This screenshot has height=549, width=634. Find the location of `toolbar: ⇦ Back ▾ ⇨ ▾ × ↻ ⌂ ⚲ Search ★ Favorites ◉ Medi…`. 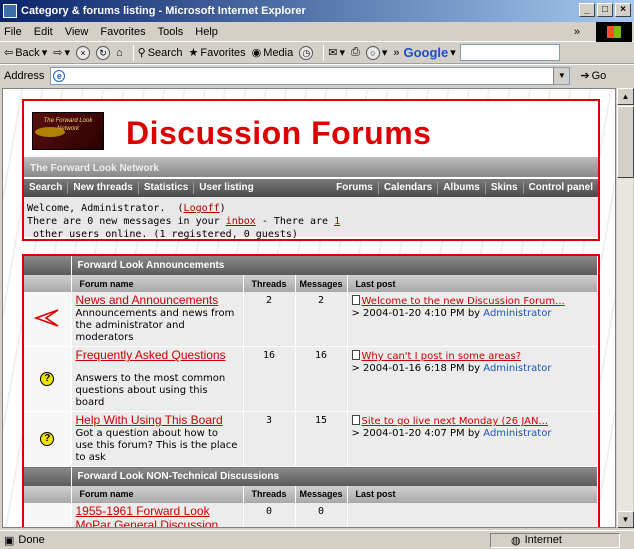

toolbar: ⇦ Back ▾ ⇨ ▾ × ↻ ⌂ ⚲ Search ★ Favorites ◉ Medi… is located at coordinates (317, 53).